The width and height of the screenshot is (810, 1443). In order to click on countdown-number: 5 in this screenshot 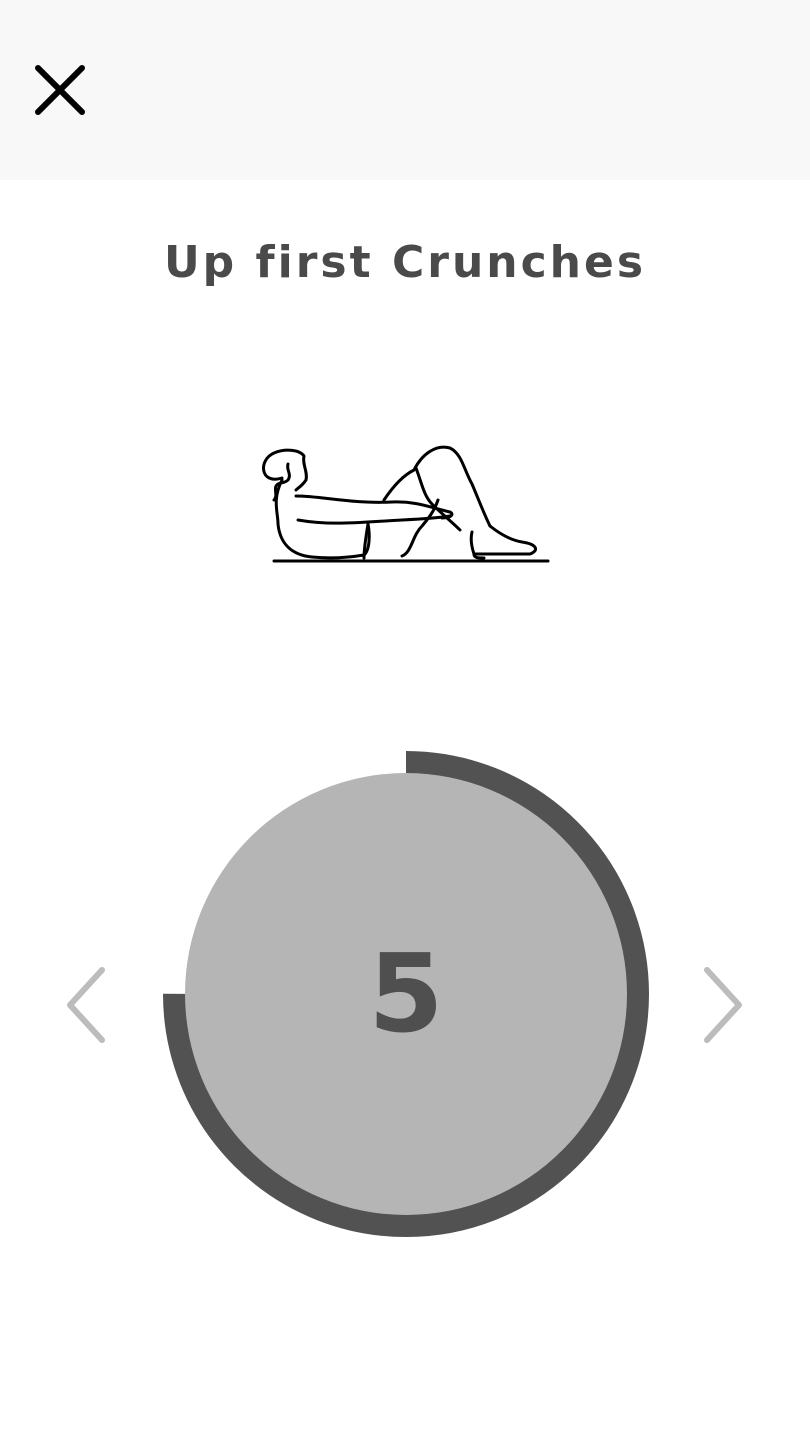, I will do `click(406, 994)`.